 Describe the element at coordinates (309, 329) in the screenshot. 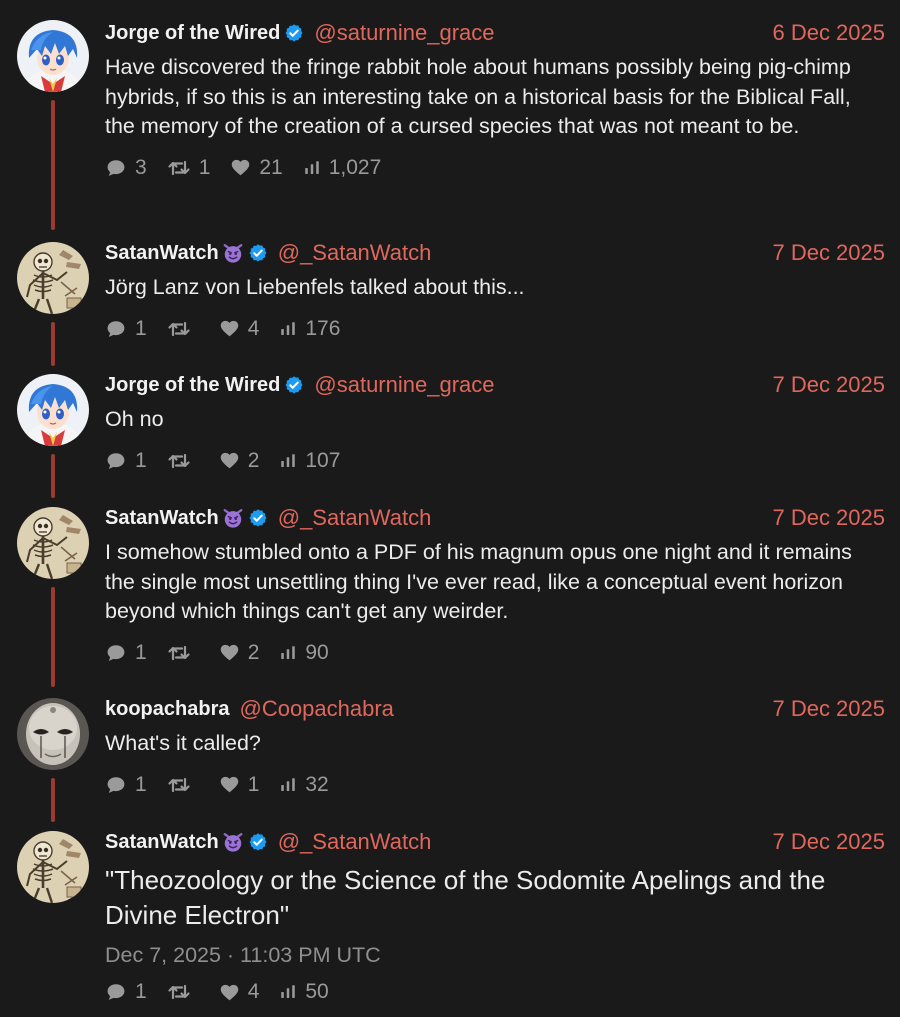

I see `views-button: 176` at that location.